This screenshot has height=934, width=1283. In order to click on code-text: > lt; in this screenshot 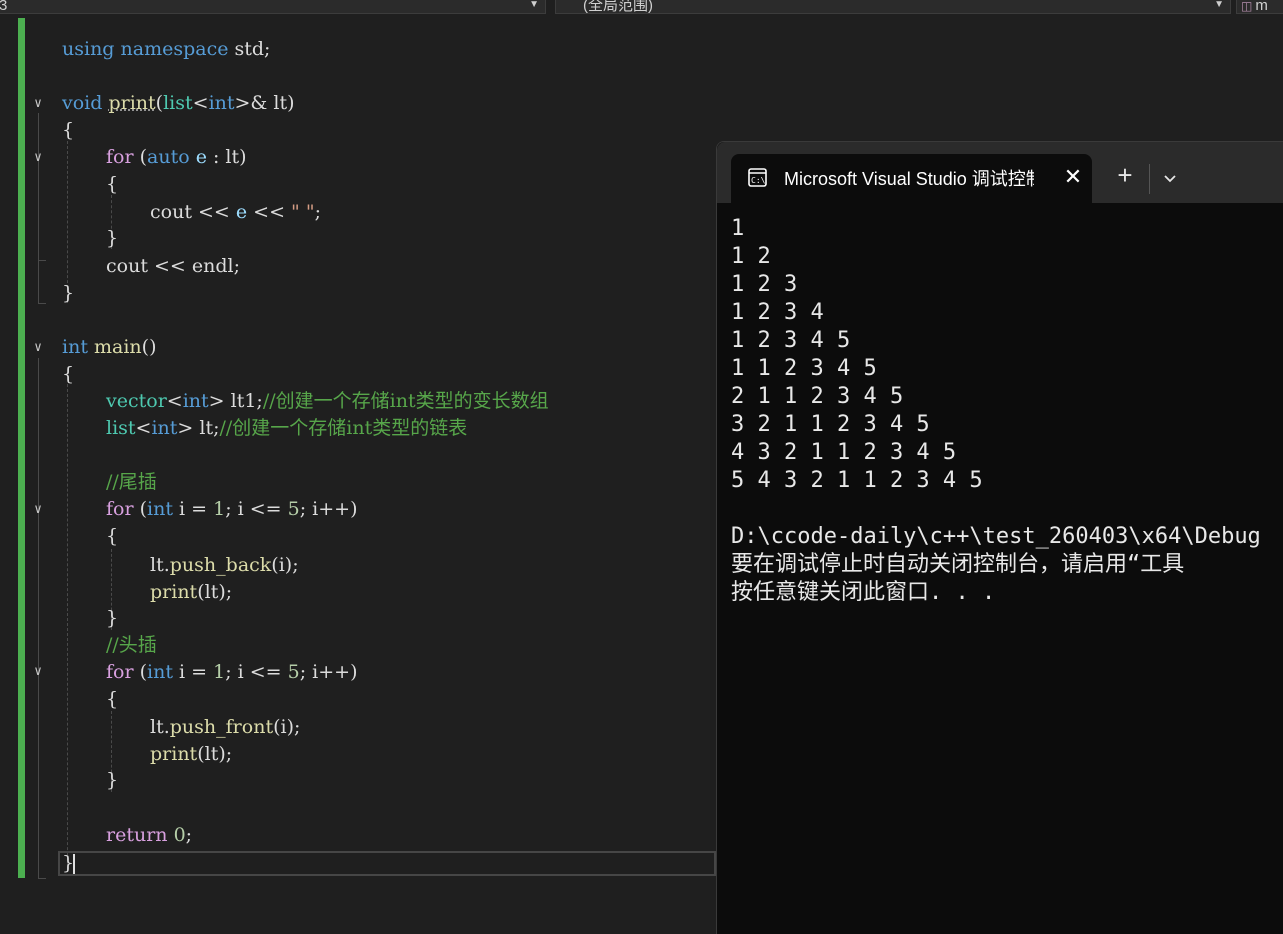, I will do `click(198, 428)`.